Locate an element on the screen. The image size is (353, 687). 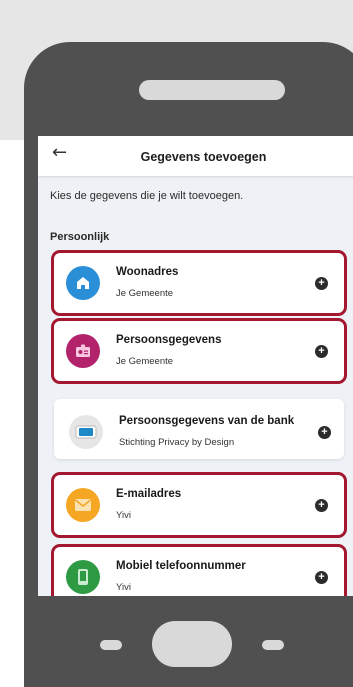
phone-speaker is located at coordinates (212, 90).